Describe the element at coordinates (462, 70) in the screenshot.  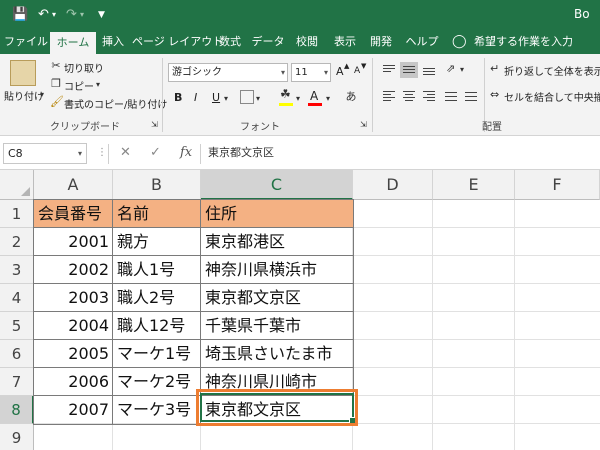
I see `orientation-dropdown-icon: ▾` at that location.